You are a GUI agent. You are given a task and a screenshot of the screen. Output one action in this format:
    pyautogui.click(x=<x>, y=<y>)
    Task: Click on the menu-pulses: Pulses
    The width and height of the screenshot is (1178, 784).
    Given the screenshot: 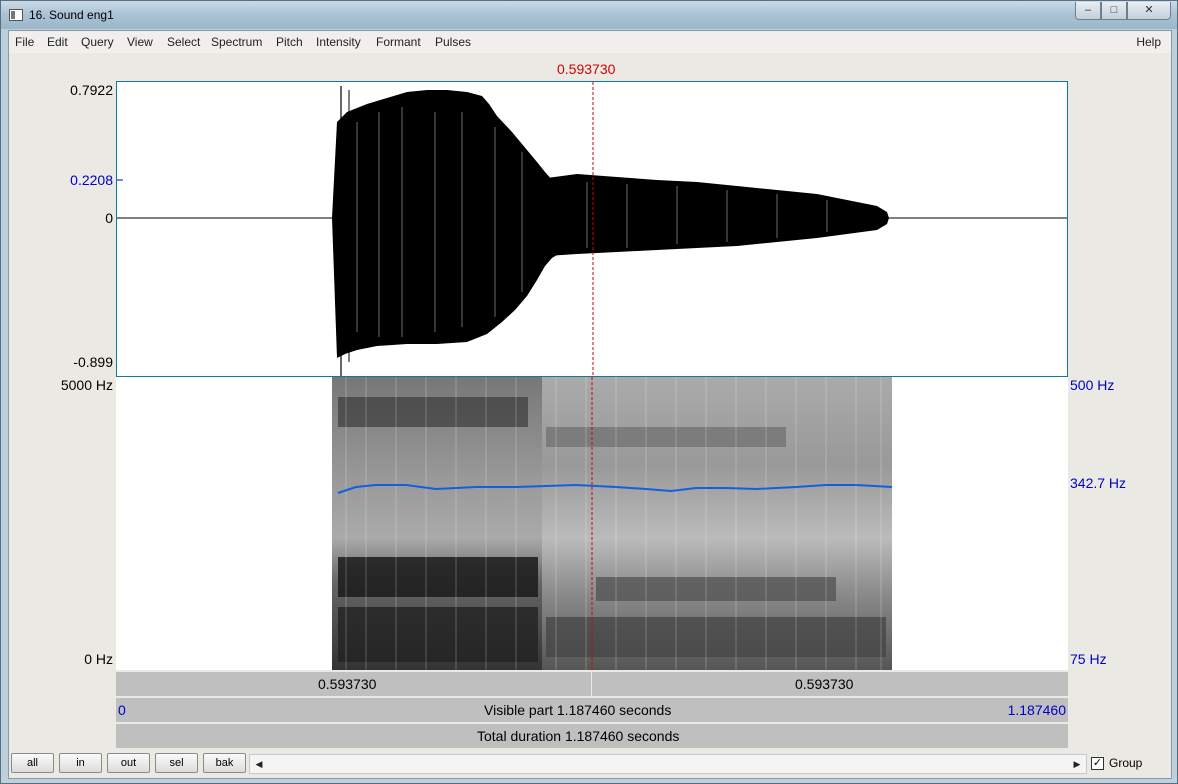 What is the action you would take?
    pyautogui.click(x=453, y=42)
    